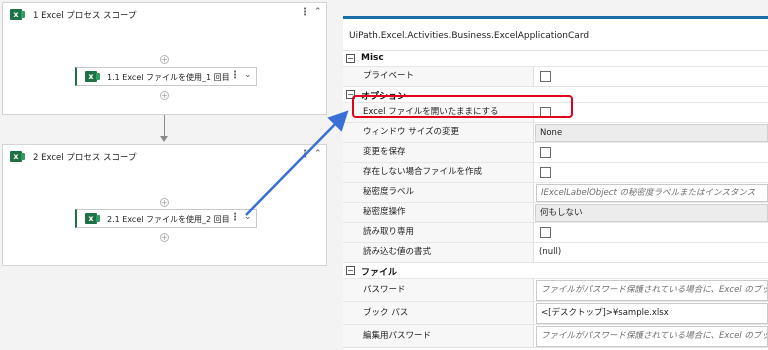 The image size is (768, 350). What do you see at coordinates (555, 112) in the screenshot?
I see `property-keep-file-open: Excel ファイルを開いたままにする` at bounding box center [555, 112].